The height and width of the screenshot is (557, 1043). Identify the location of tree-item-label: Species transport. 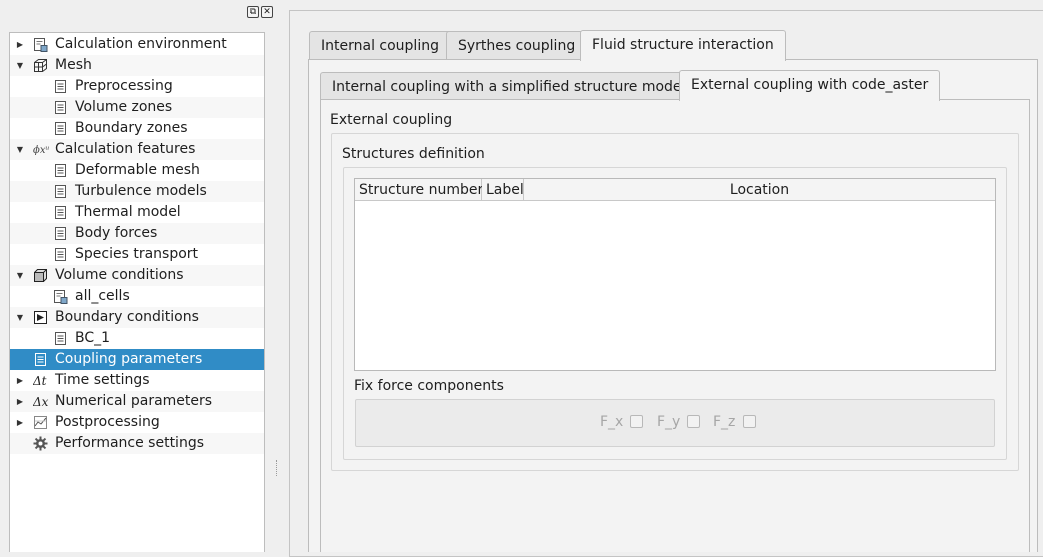
(137, 254).